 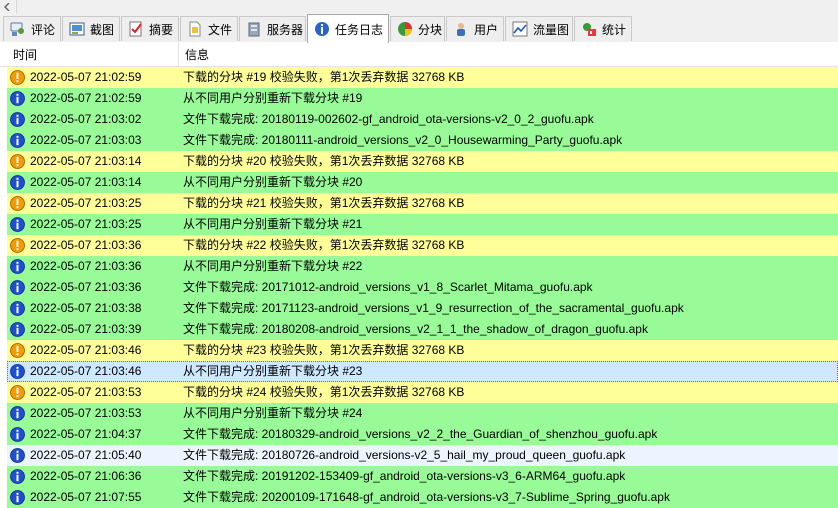 What do you see at coordinates (273, 182) in the screenshot?
I see `log-message: 从不同用户分别重新下载分块 #20` at bounding box center [273, 182].